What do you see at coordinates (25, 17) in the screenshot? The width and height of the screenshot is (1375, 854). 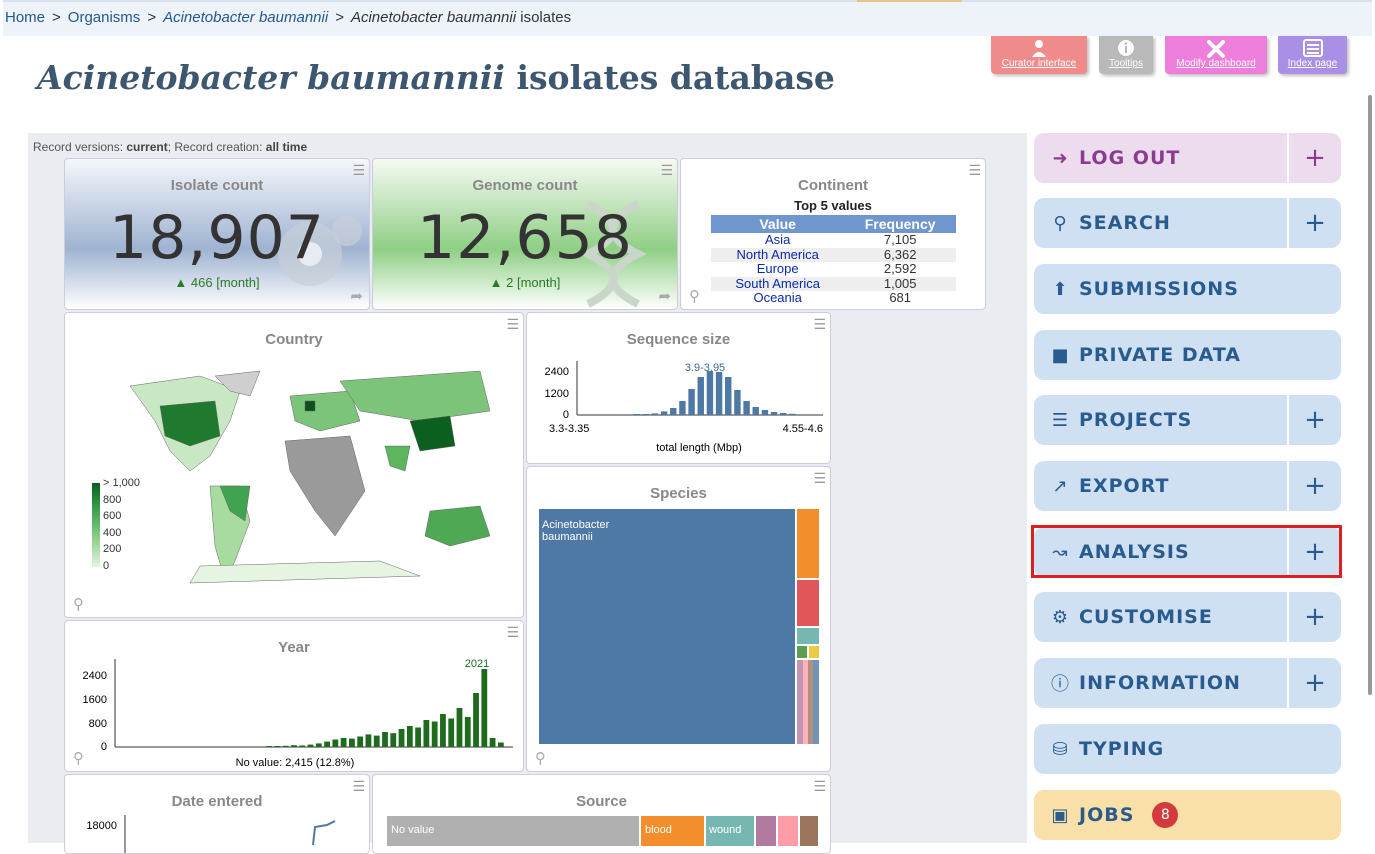 I see `breadcrumb-home: Home` at bounding box center [25, 17].